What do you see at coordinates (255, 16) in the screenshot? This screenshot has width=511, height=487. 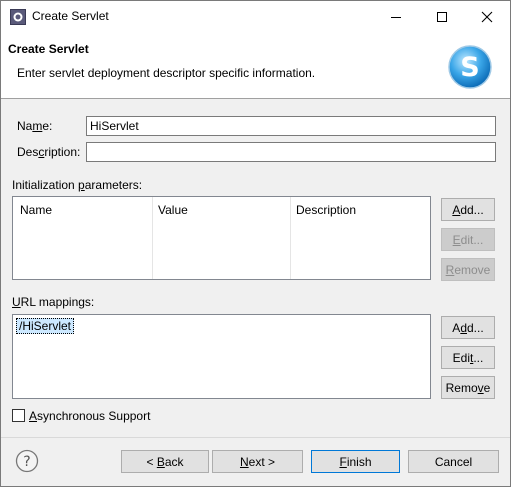 I see `title-bar: Create Servlet` at bounding box center [255, 16].